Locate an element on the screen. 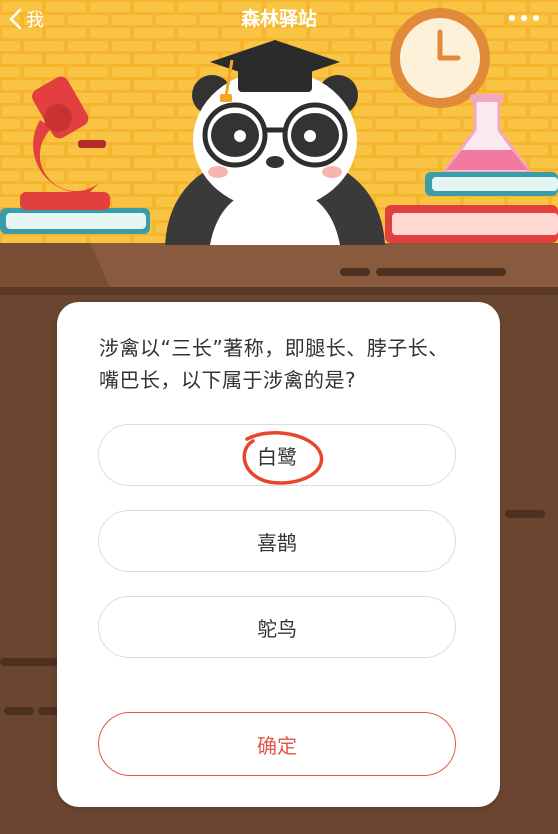  more-dots-icon is located at coordinates (524, 18).